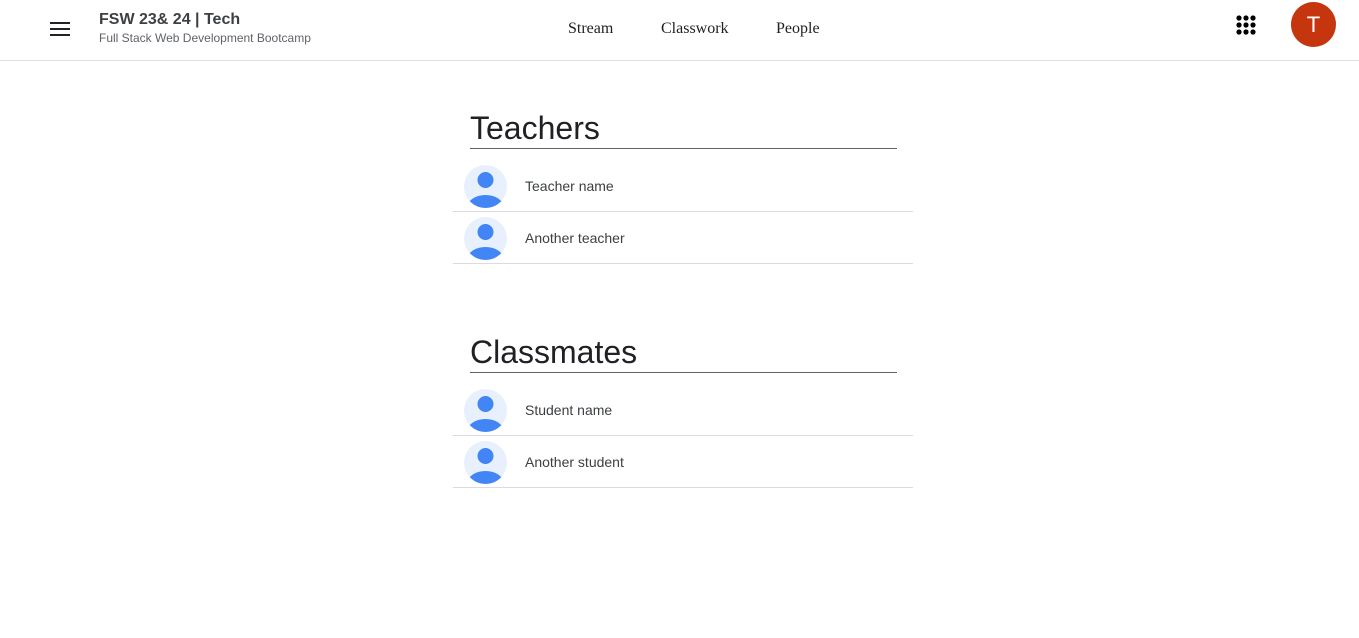 Image resolution: width=1359 pixels, height=638 pixels. Describe the element at coordinates (798, 29) in the screenshot. I see `tab-people: People` at that location.